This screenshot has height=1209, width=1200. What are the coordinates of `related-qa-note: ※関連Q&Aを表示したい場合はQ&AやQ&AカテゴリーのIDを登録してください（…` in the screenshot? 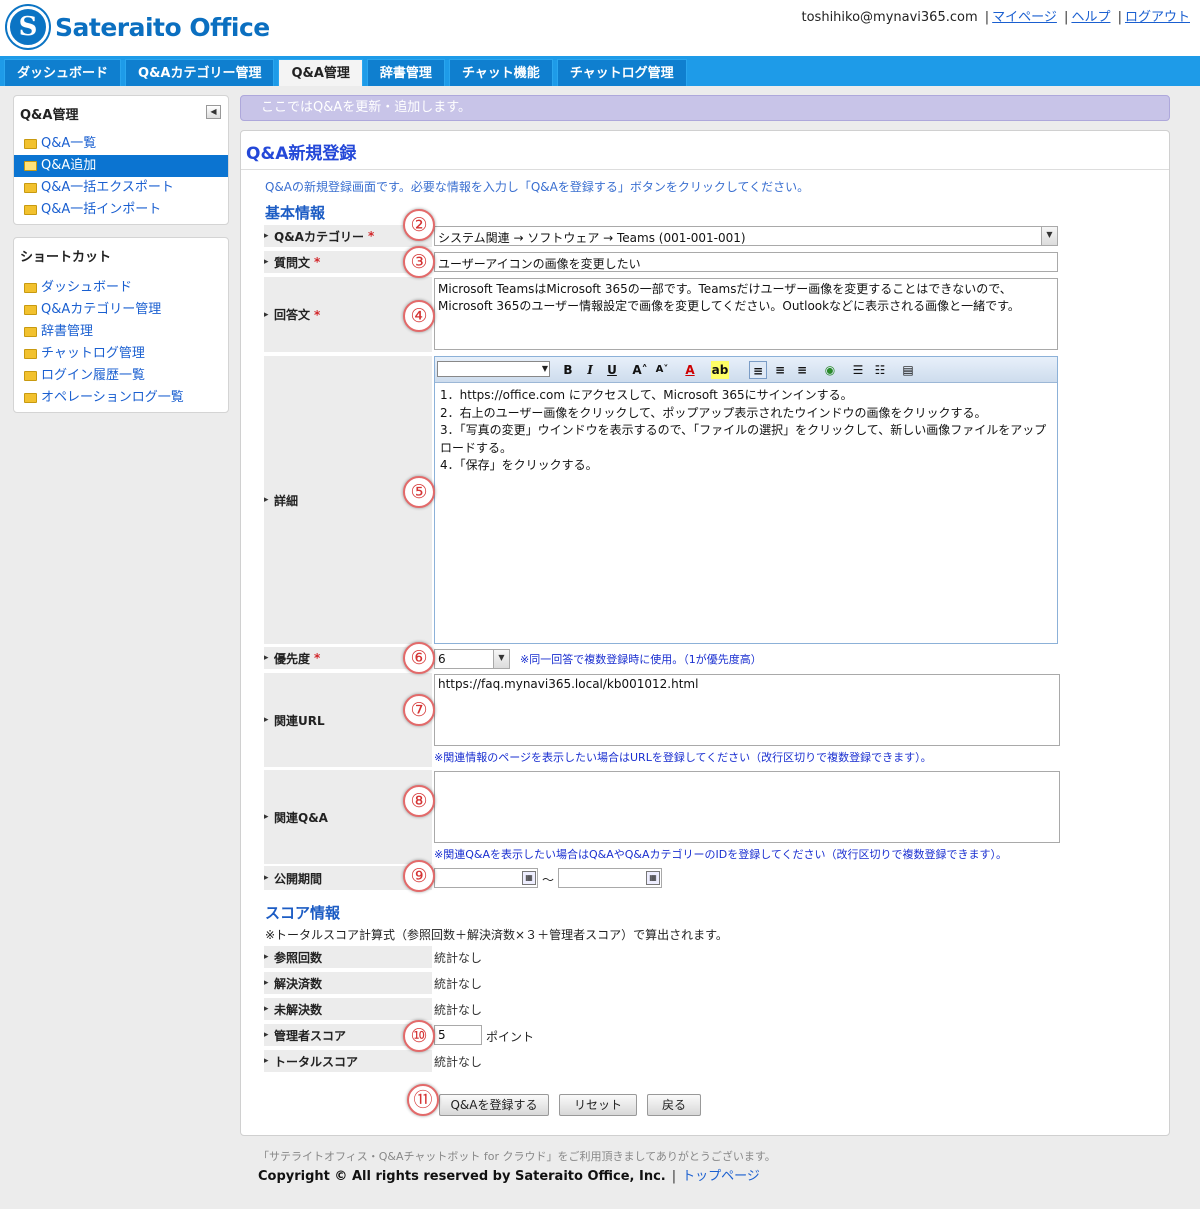 It's located at (721, 854).